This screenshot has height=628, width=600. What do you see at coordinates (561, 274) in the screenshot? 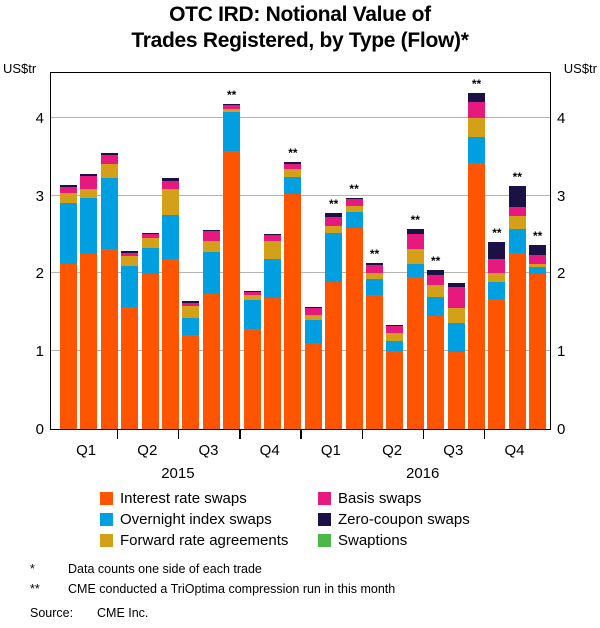
I see `y-tick-label-right-2: 2` at bounding box center [561, 274].